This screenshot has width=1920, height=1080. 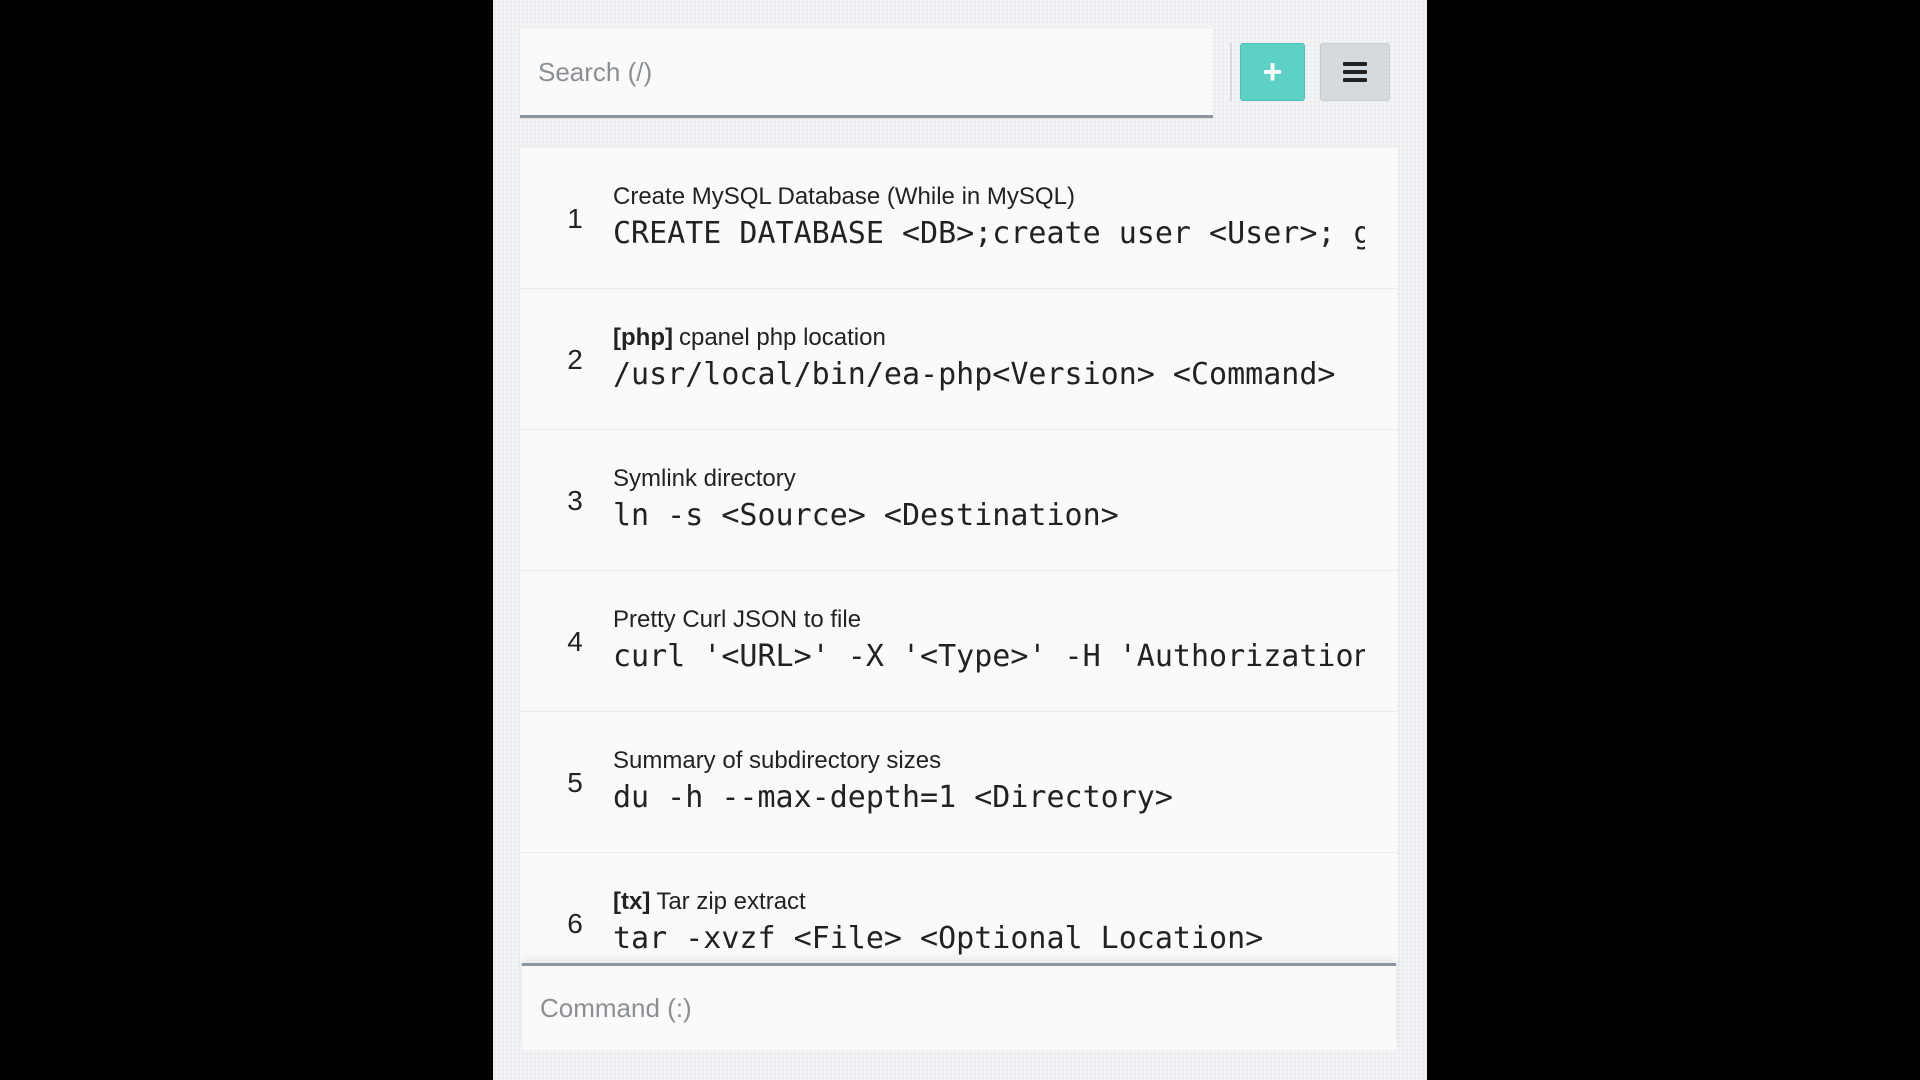 What do you see at coordinates (575, 359) in the screenshot?
I see `item-number: 2` at bounding box center [575, 359].